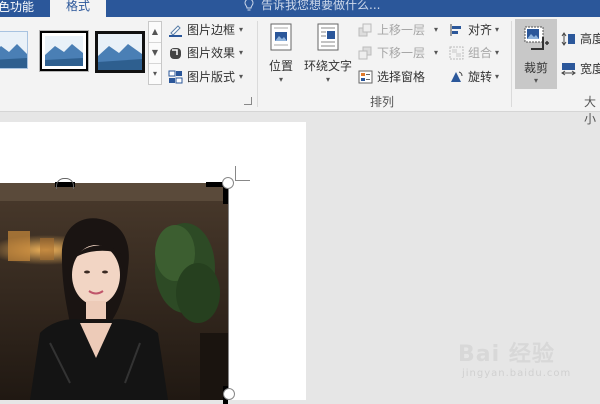 The height and width of the screenshot is (404, 600). Describe the element at coordinates (568, 69) in the screenshot. I see `width-icon` at that location.